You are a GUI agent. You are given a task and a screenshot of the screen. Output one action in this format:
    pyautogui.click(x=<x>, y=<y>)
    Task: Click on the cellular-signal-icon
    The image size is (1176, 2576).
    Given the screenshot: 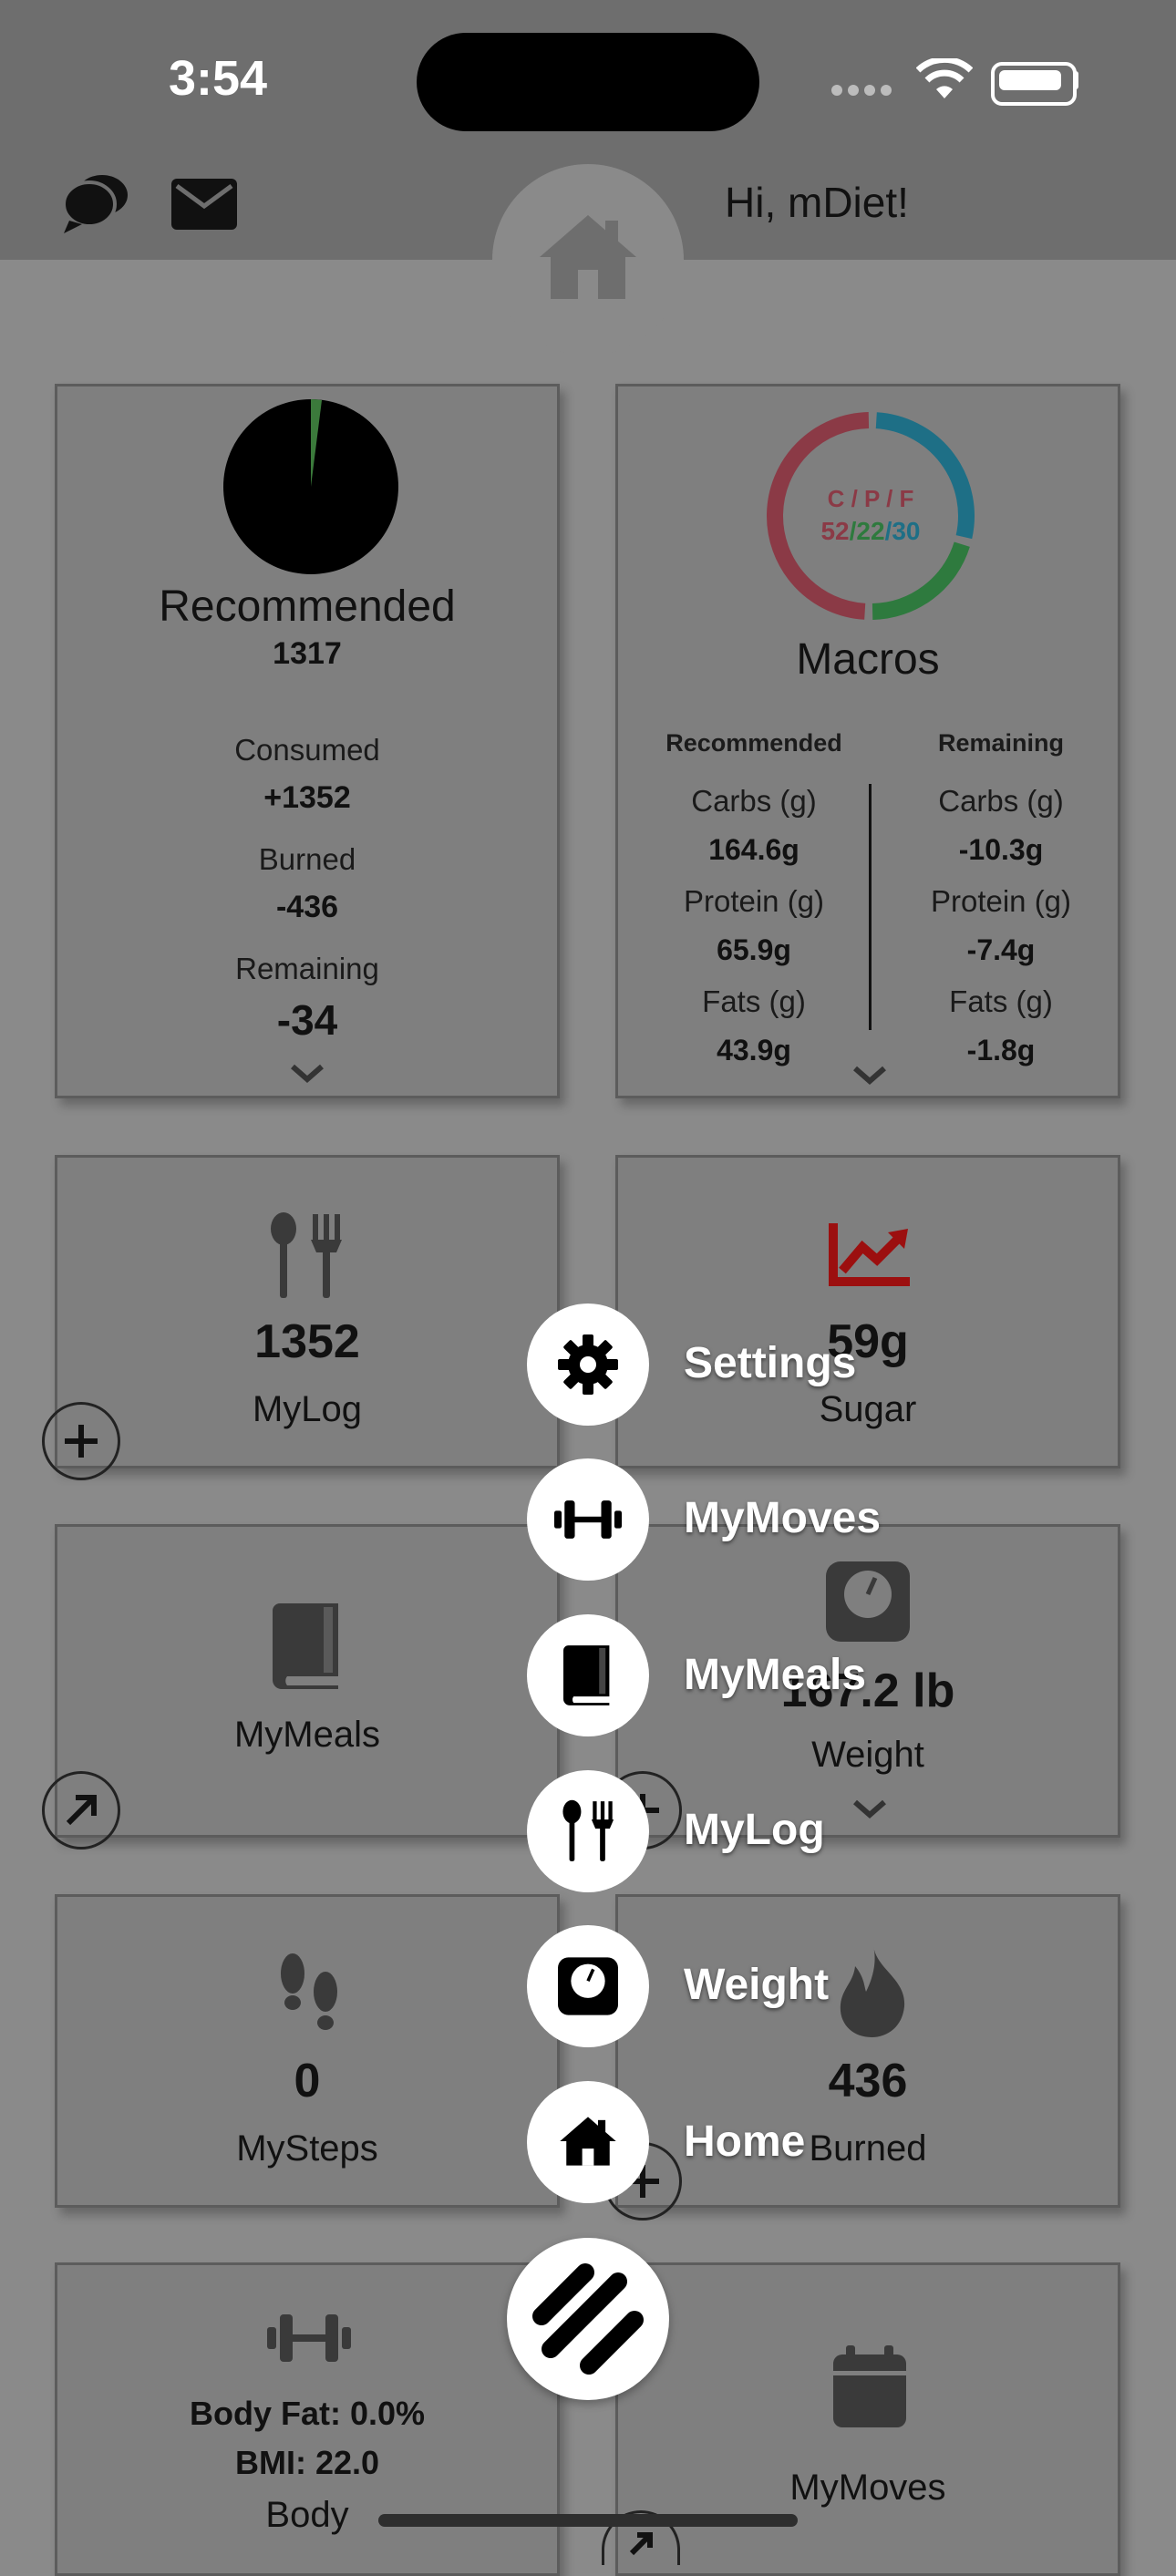 What is the action you would take?
    pyautogui.click(x=864, y=92)
    